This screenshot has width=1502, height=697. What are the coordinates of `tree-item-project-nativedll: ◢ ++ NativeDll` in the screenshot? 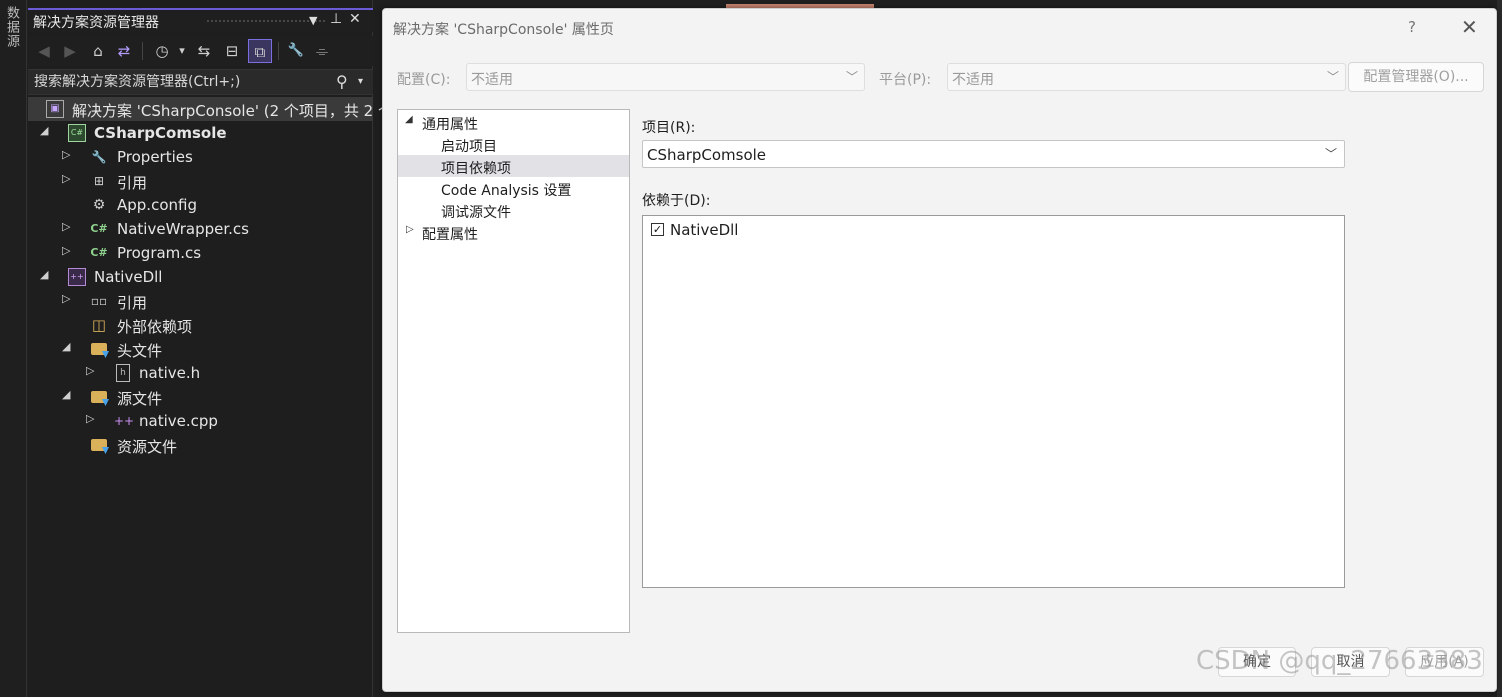 It's located at (200, 277).